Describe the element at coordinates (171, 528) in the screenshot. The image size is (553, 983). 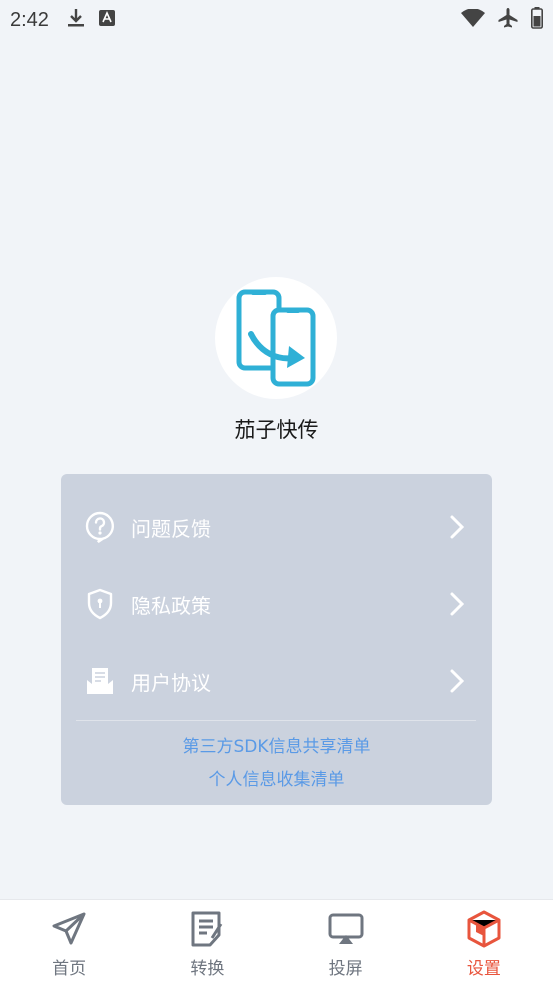
I see `menu-label-feedback: 问题反馈` at that location.